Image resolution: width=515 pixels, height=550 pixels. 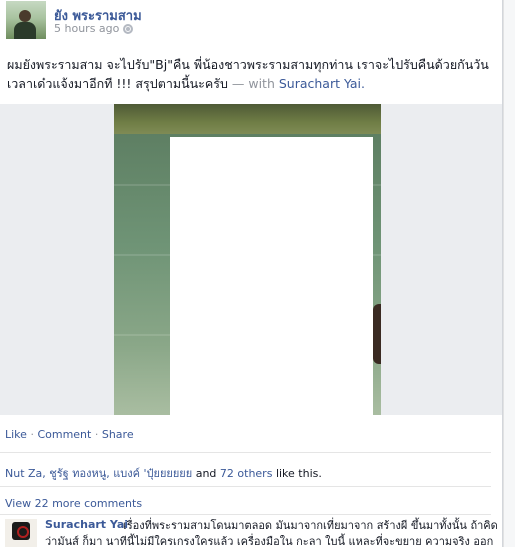 I want to click on crest-logo-icon, so click(x=21, y=531).